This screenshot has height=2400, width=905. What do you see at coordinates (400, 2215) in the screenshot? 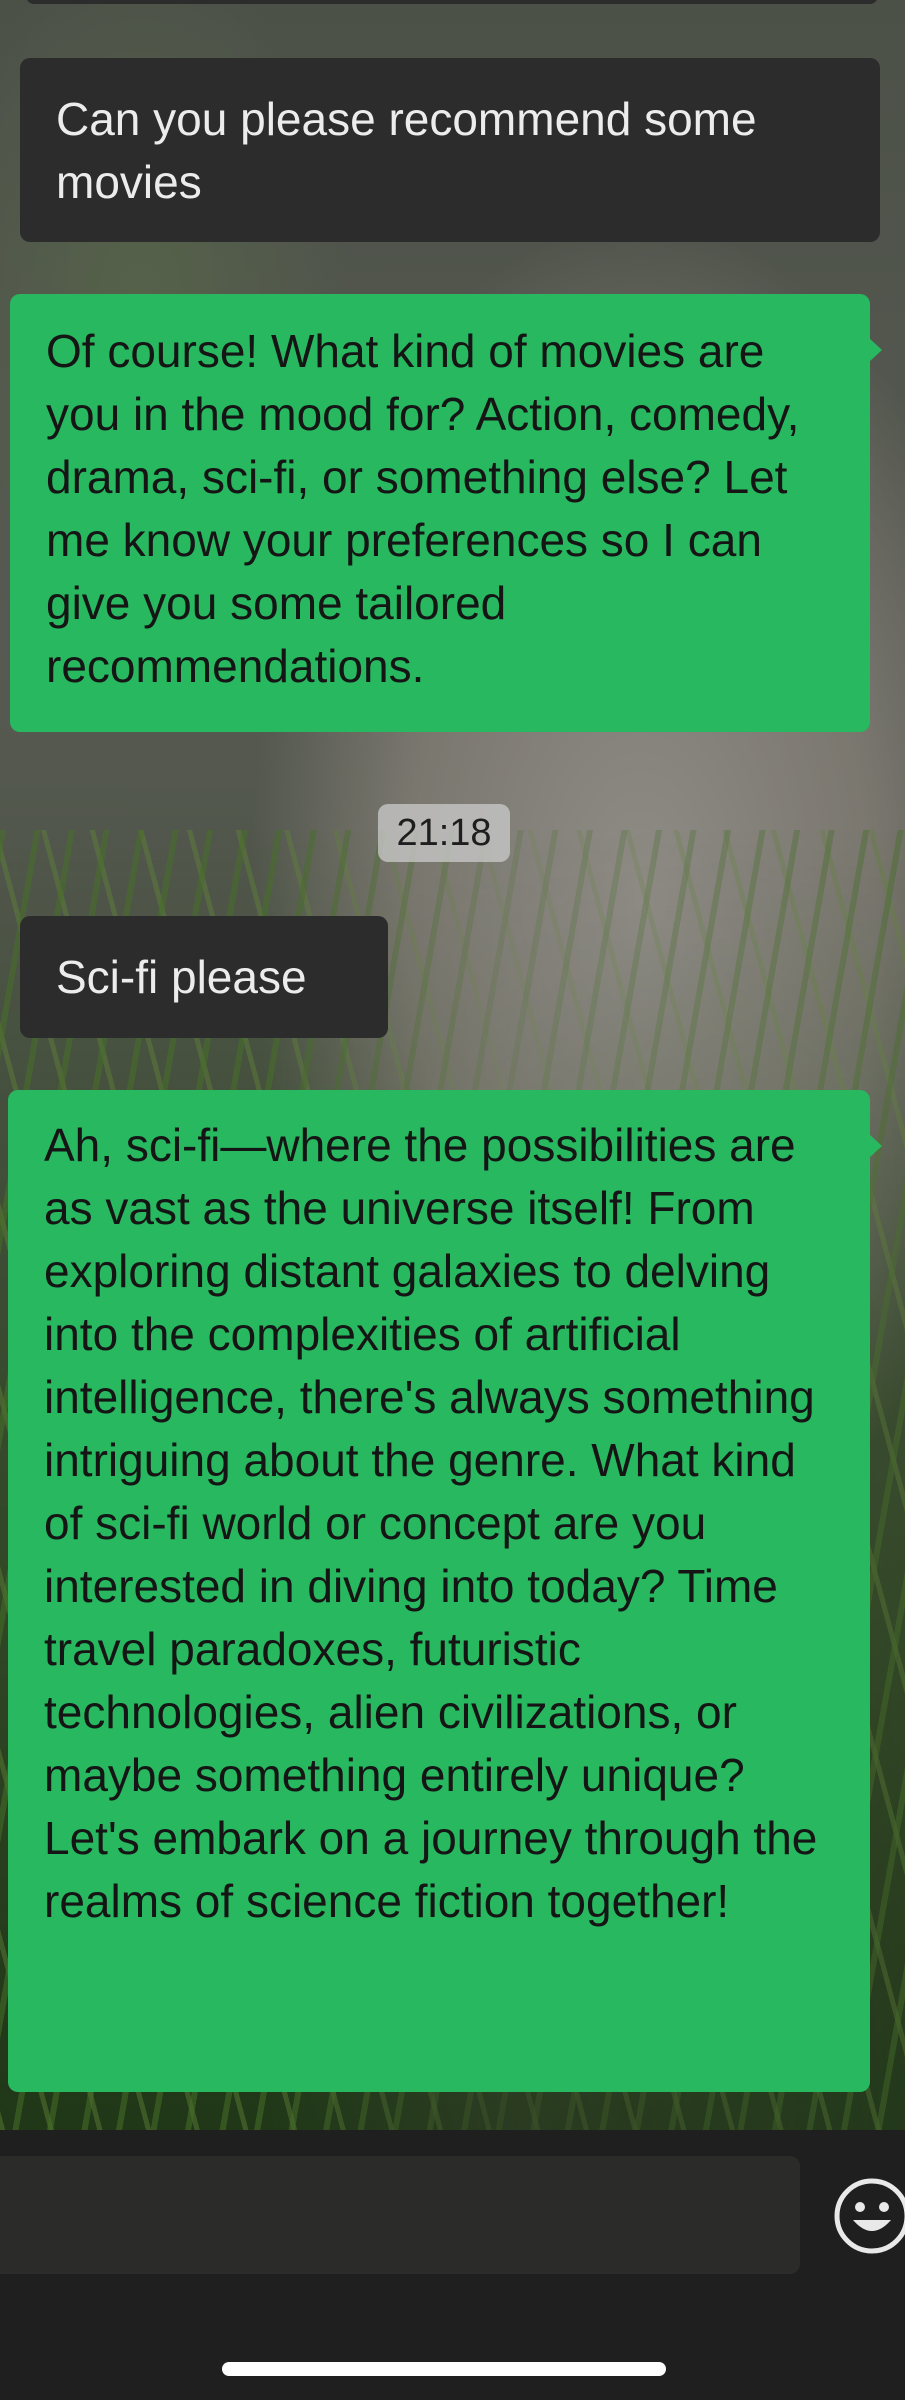
I see `message-input` at bounding box center [400, 2215].